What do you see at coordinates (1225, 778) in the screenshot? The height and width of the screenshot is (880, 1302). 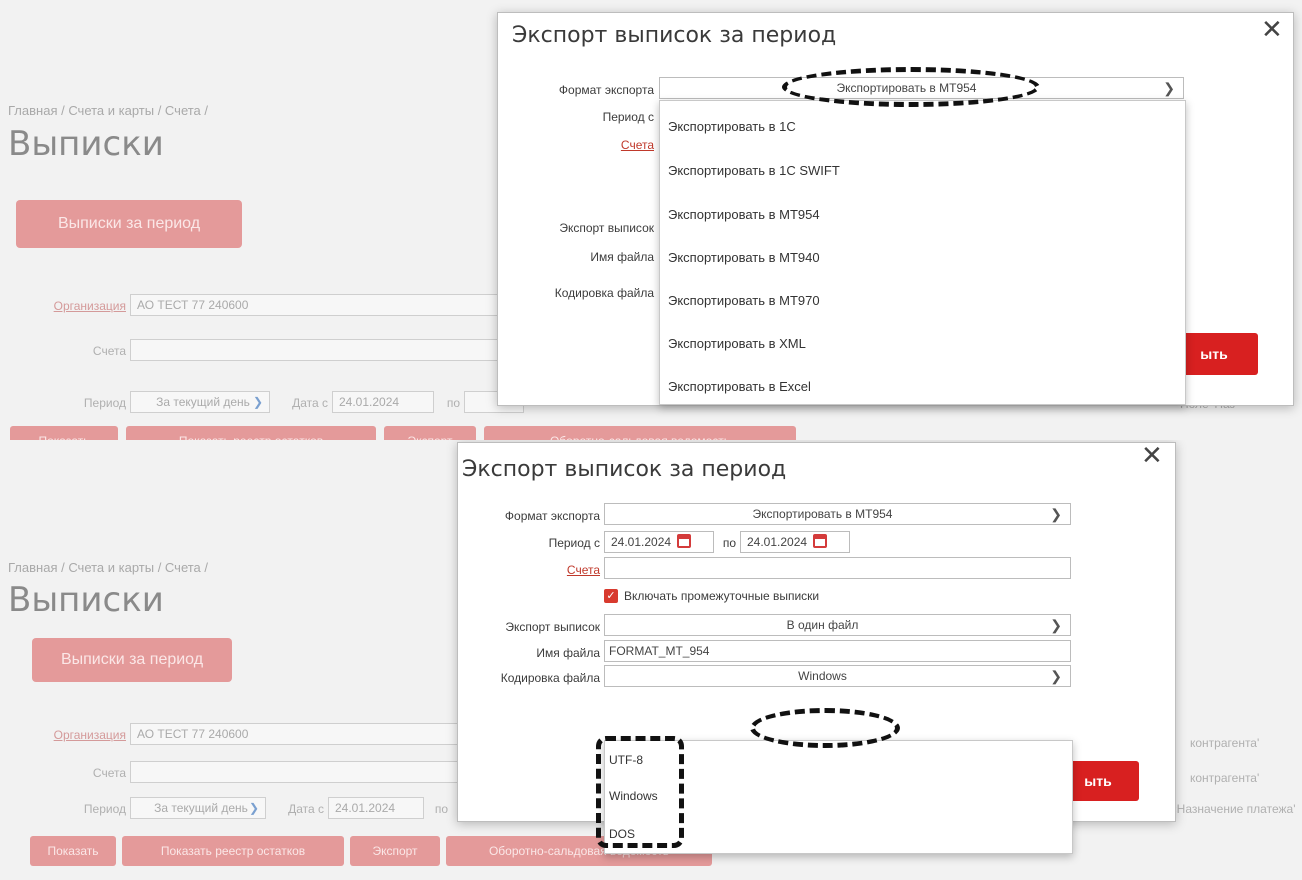 I see `contractor-text: контрагента'` at bounding box center [1225, 778].